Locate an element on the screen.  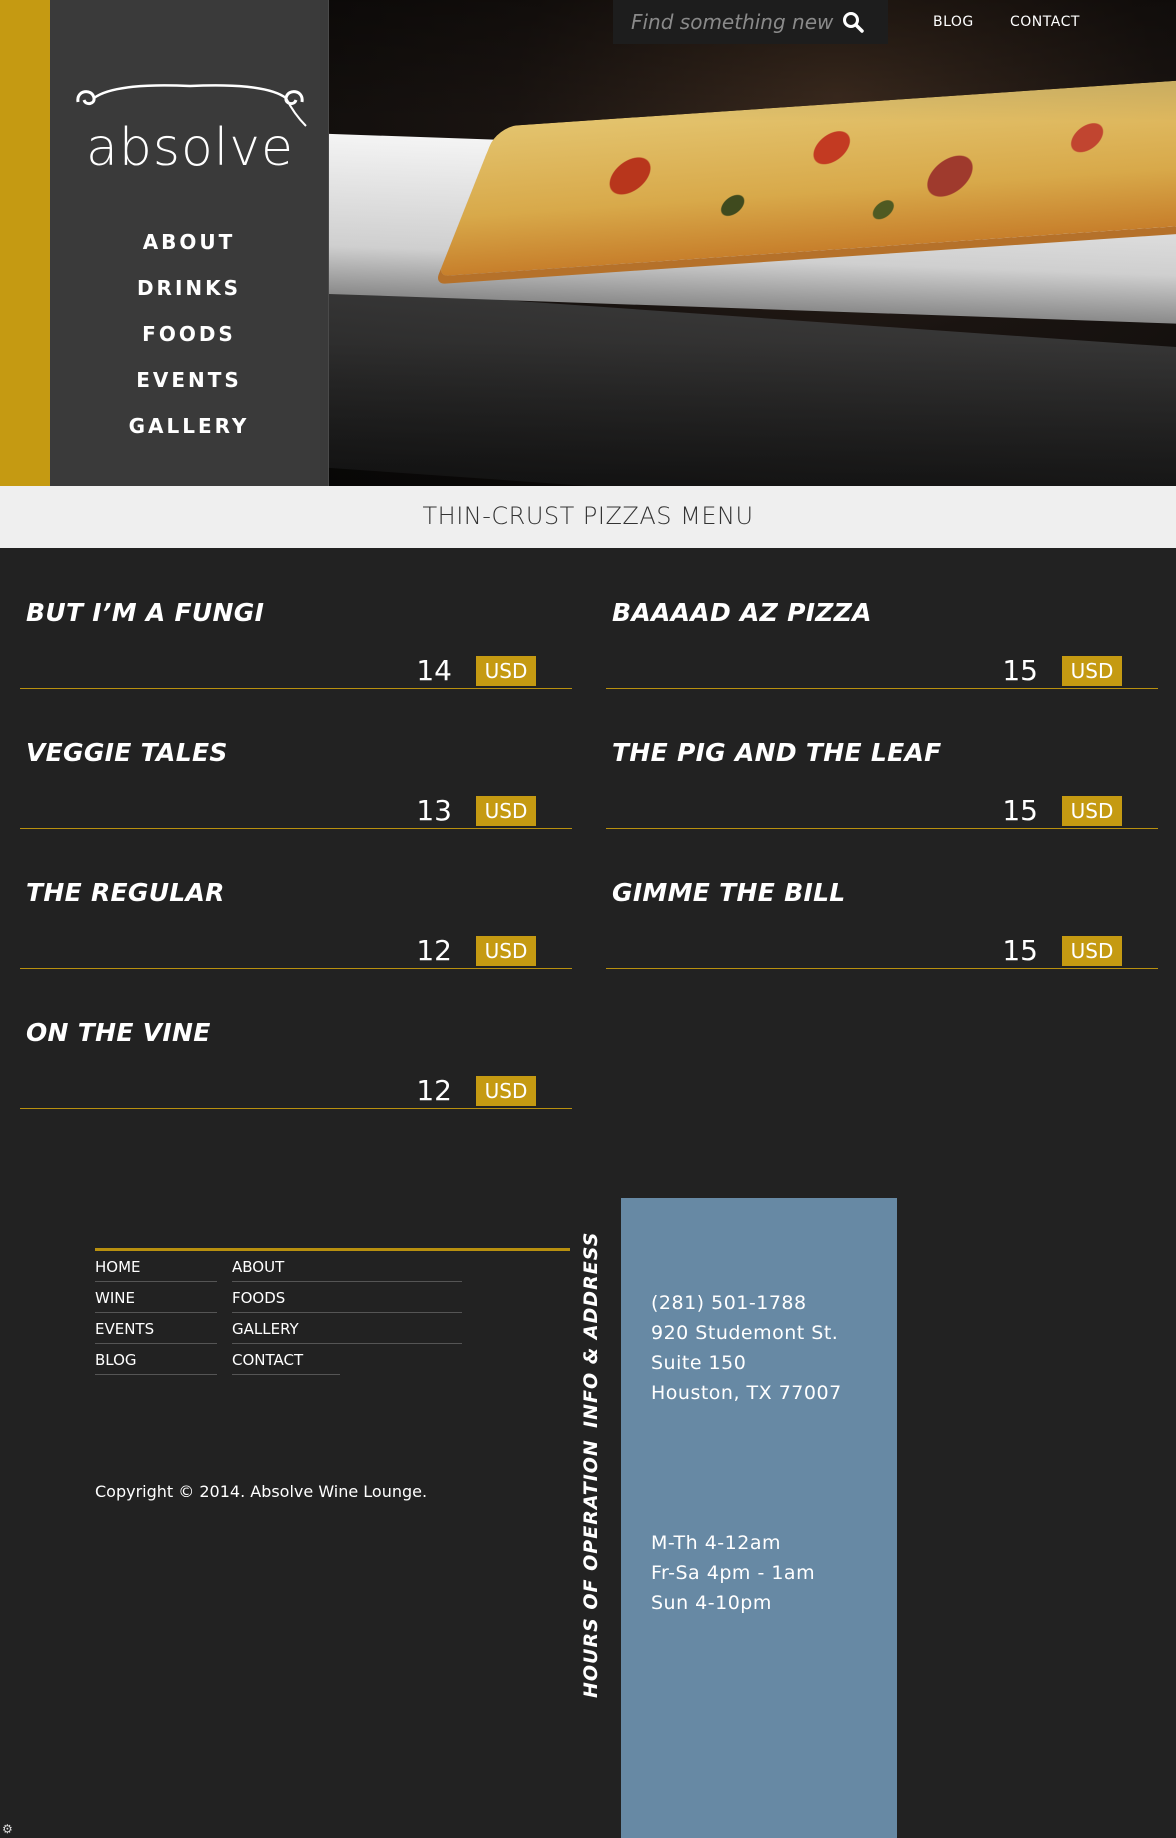
page-title: THIN-CRUST PIZZAS MENU is located at coordinates (588, 517).